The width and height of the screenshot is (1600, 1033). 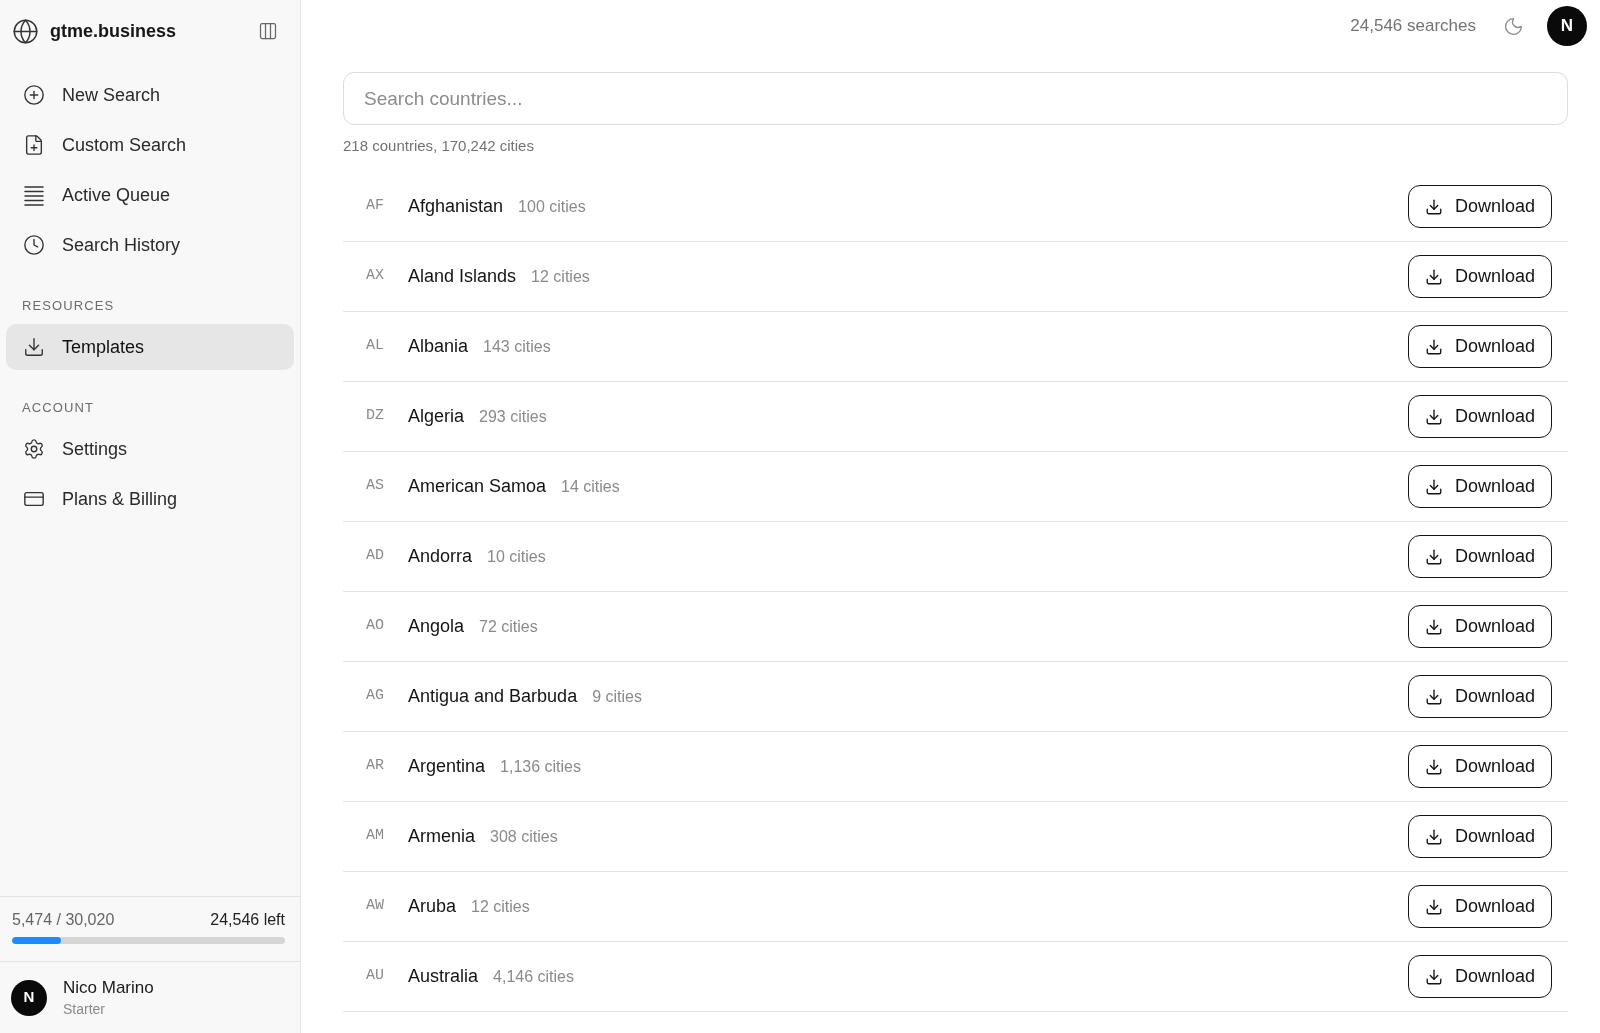 I want to click on country-name: Andorra, so click(x=440, y=556).